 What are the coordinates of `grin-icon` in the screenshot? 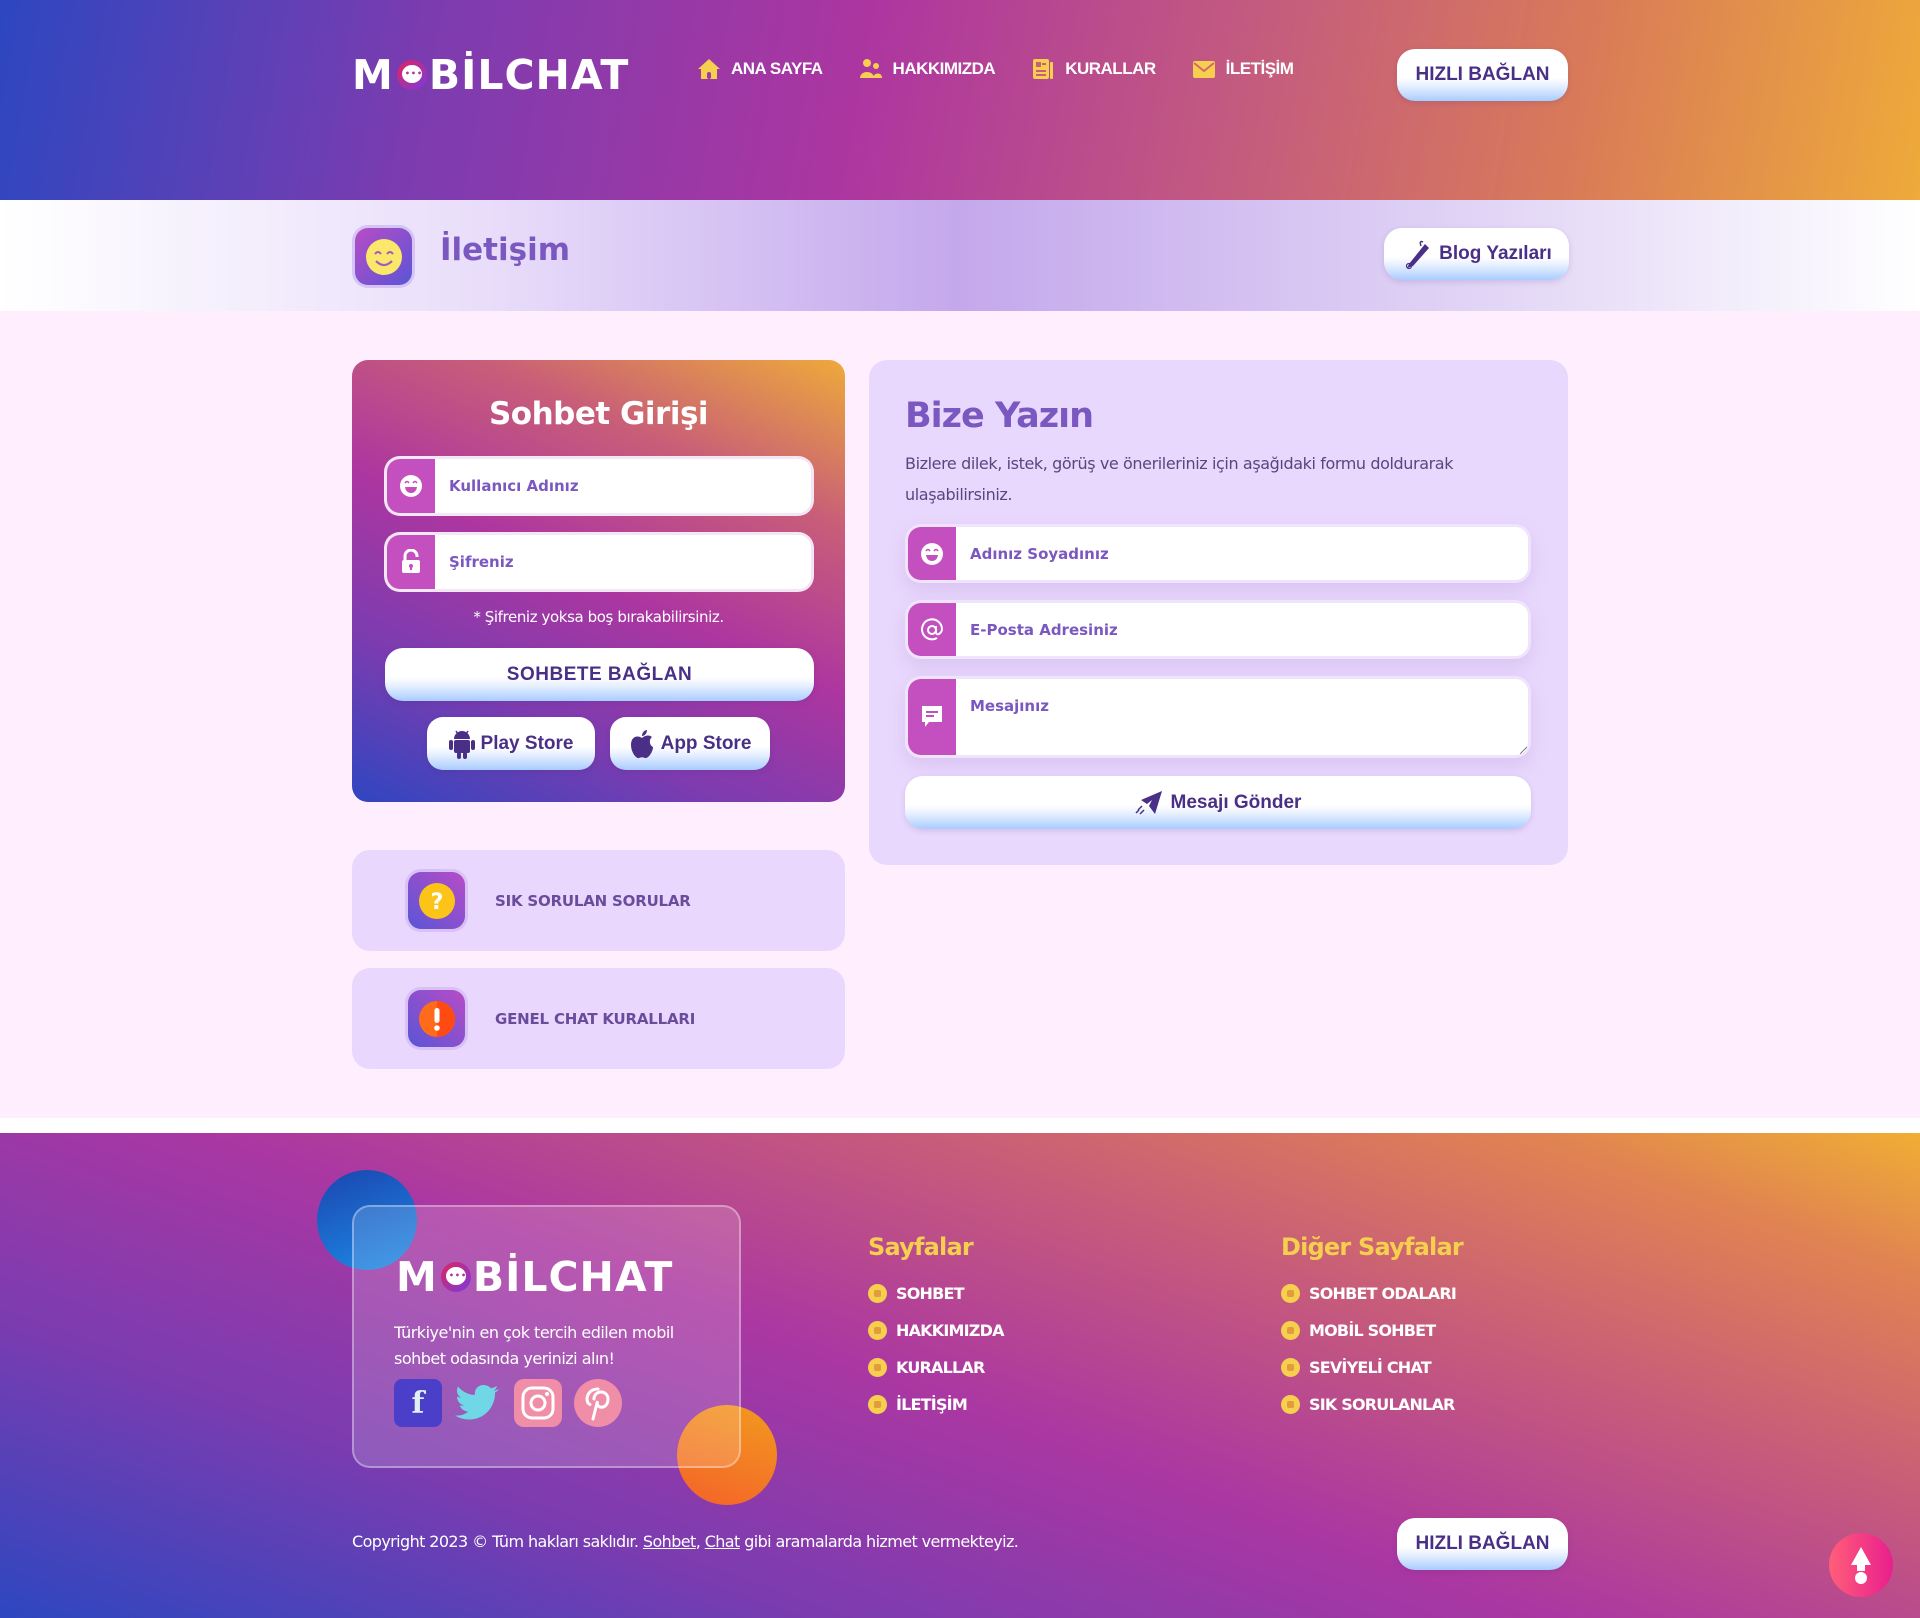 It's located at (932, 553).